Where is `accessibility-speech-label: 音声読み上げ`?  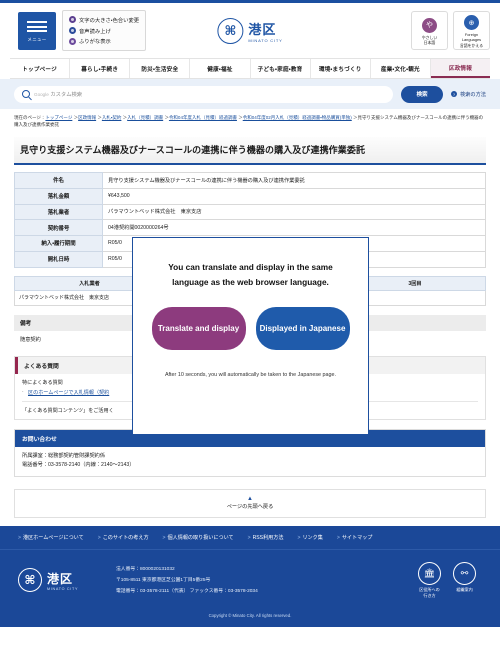 accessibility-speech-label: 音声読み上げ is located at coordinates (95, 31).